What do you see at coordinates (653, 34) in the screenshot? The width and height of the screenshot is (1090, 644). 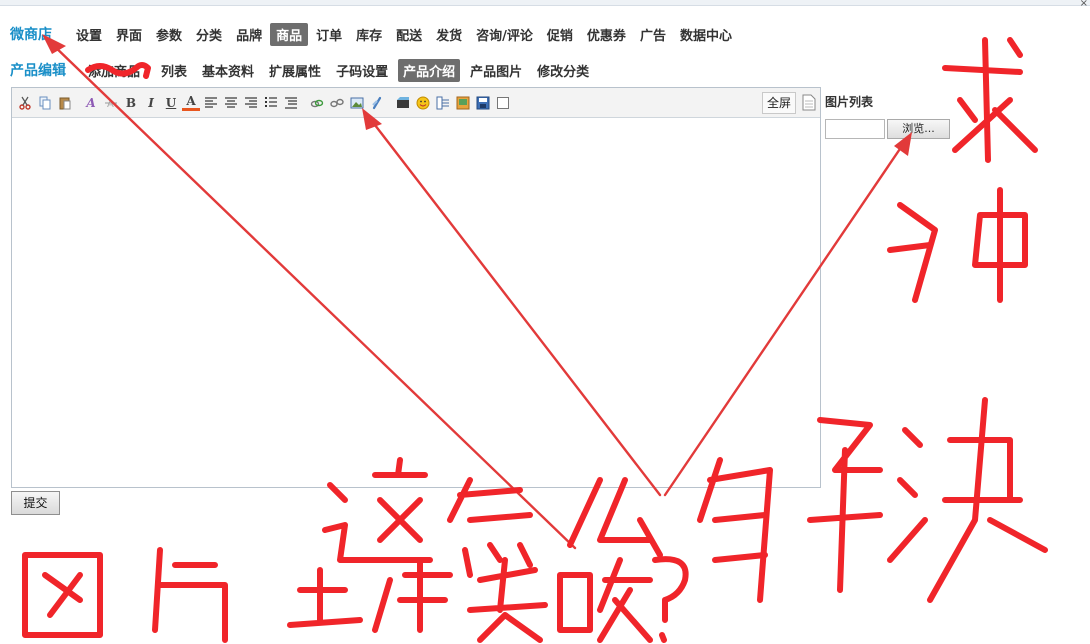 I see `nav-item-ads: 广告` at bounding box center [653, 34].